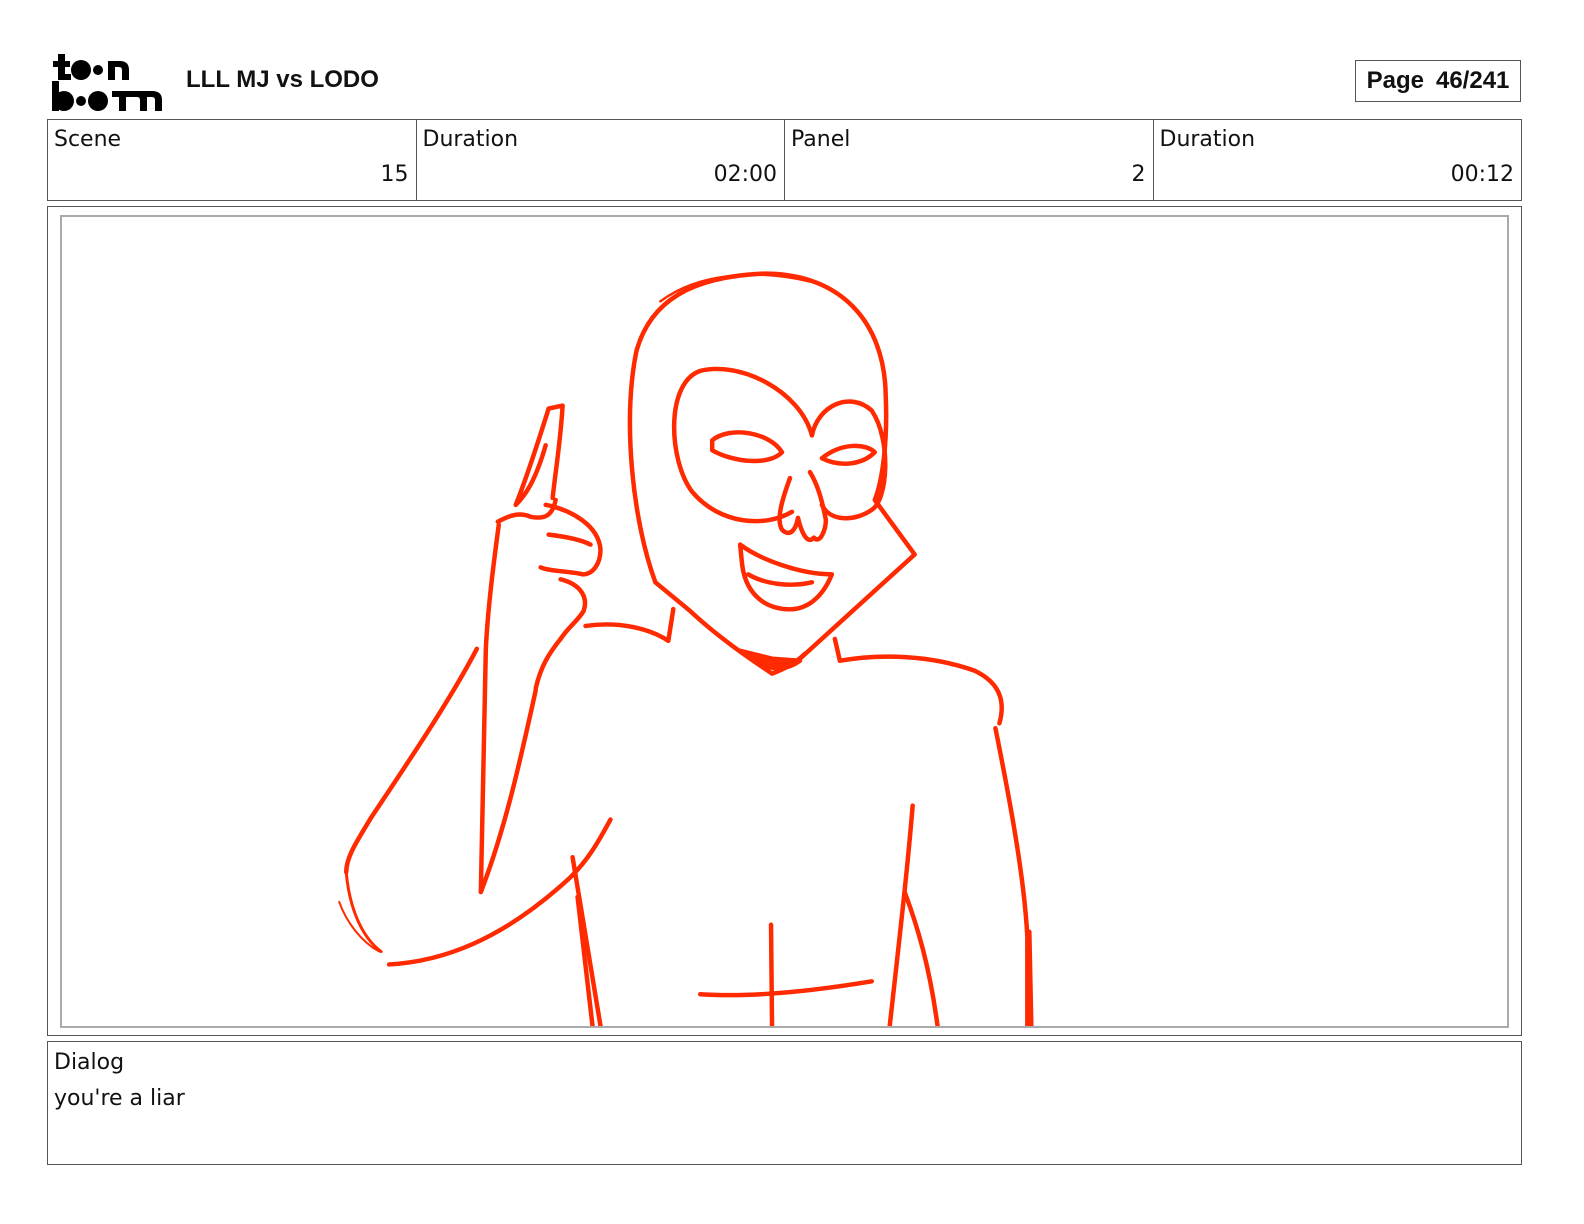 This screenshot has width=1584, height=1224. I want to click on panel-label: Panel, so click(821, 139).